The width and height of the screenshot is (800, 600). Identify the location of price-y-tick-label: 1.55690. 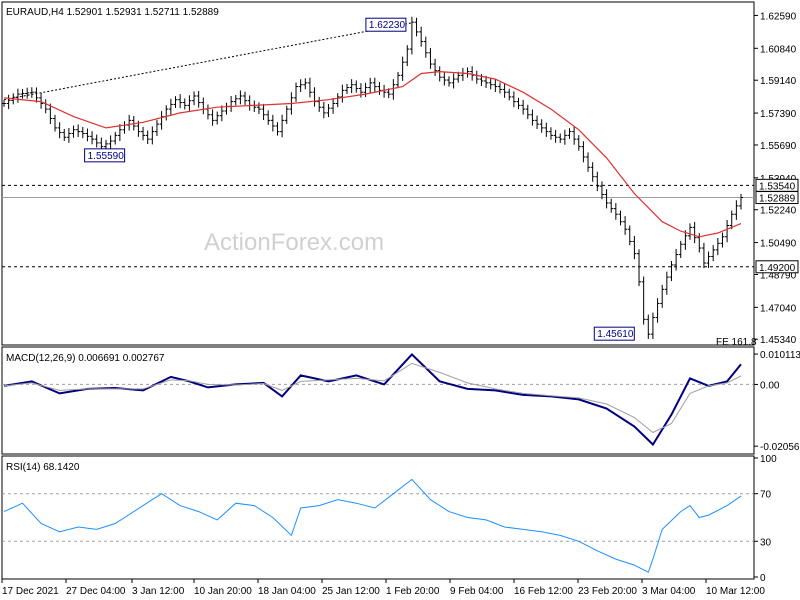
(778, 146).